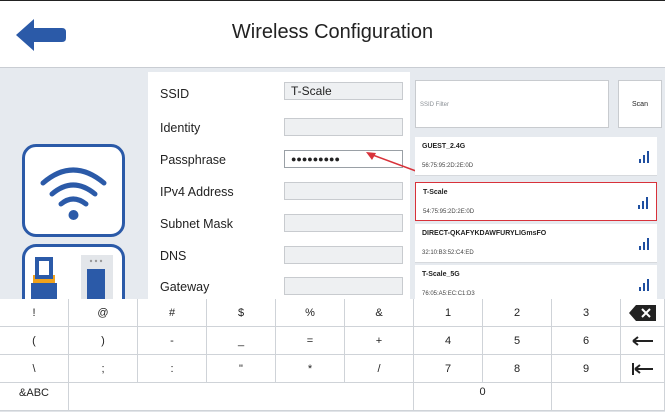 This screenshot has height=412, width=665. Describe the element at coordinates (282, 128) in the screenshot. I see `identity-row: Identity` at that location.